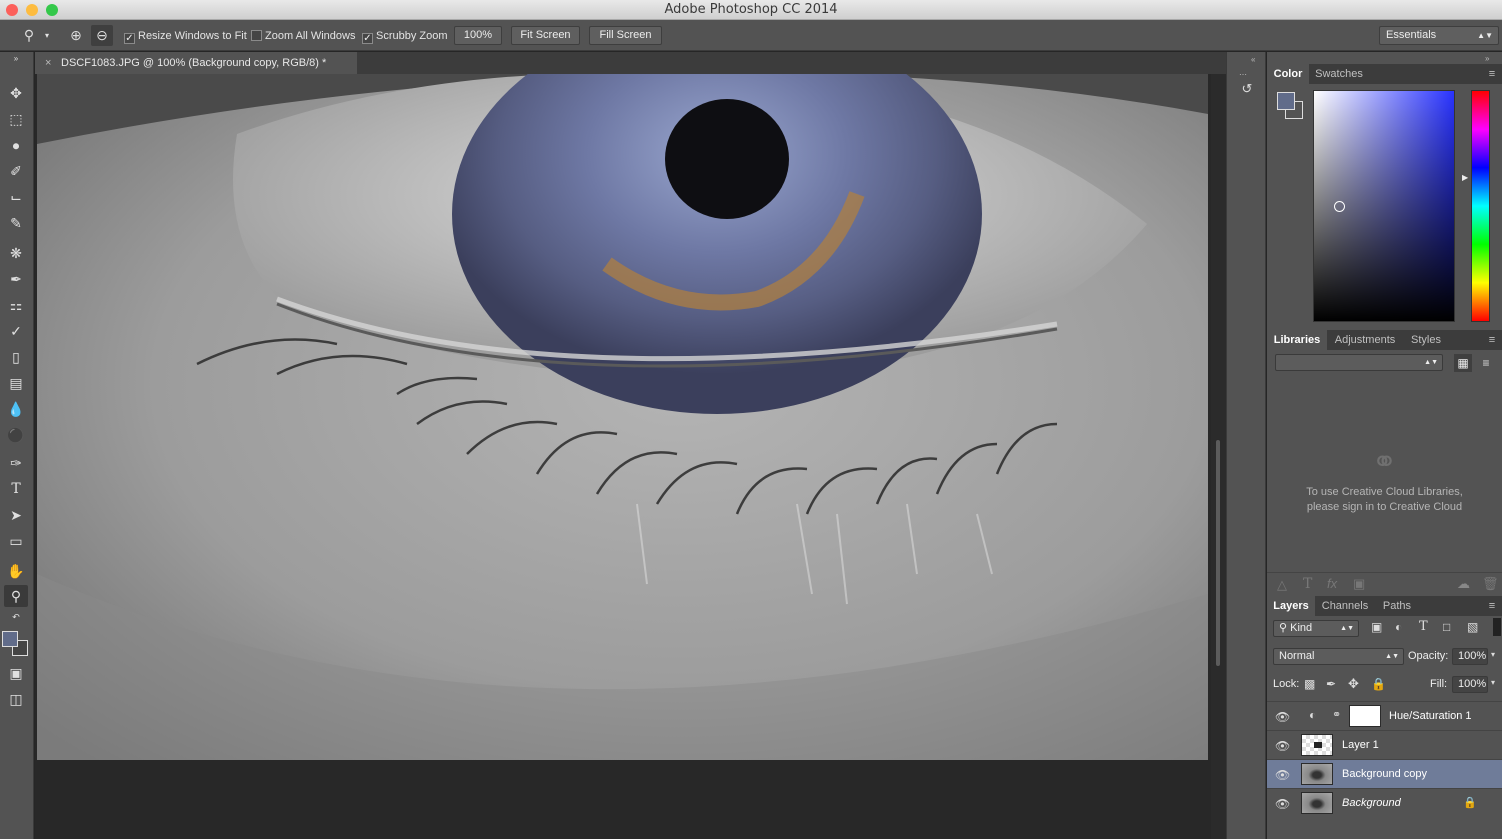 The image size is (1502, 839). I want to click on resize-windows-checkbox: ✓ Resize Windows to Fit, so click(185, 36).